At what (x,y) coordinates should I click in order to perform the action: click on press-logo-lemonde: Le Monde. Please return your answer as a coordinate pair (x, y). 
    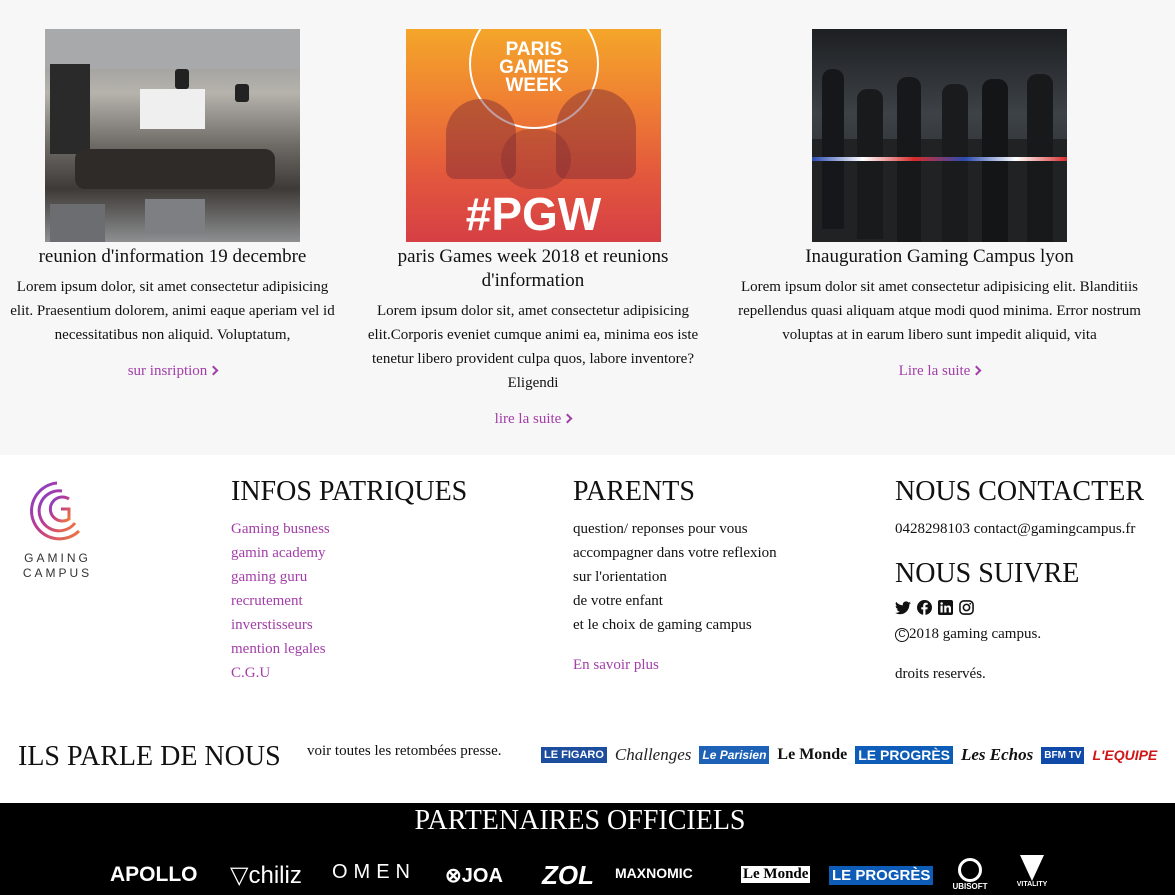
    Looking at the image, I should click on (812, 755).